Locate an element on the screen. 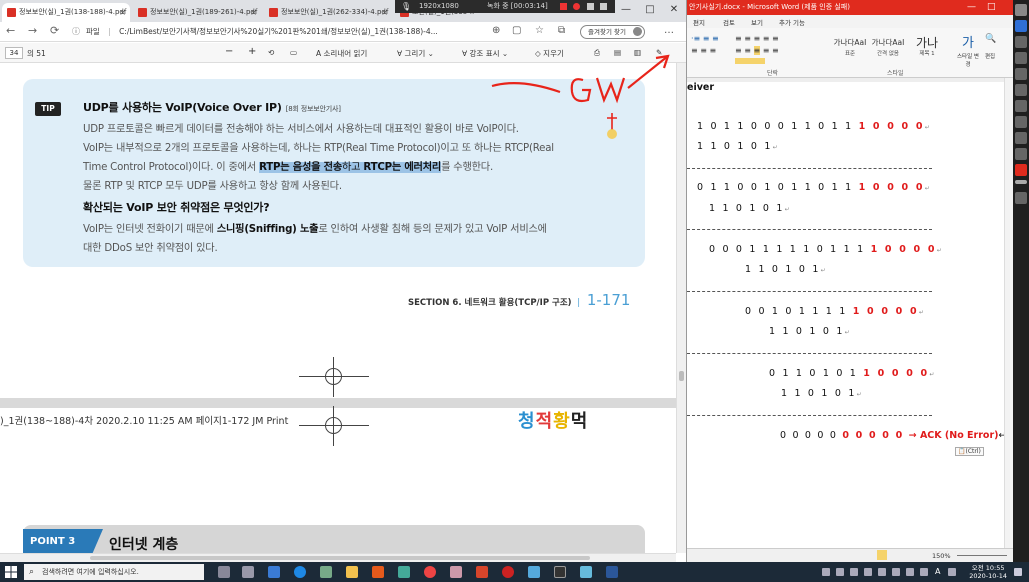 This screenshot has height=582, width=1029. draw-button: ∀ 그리기 ⌄ is located at coordinates (415, 53).